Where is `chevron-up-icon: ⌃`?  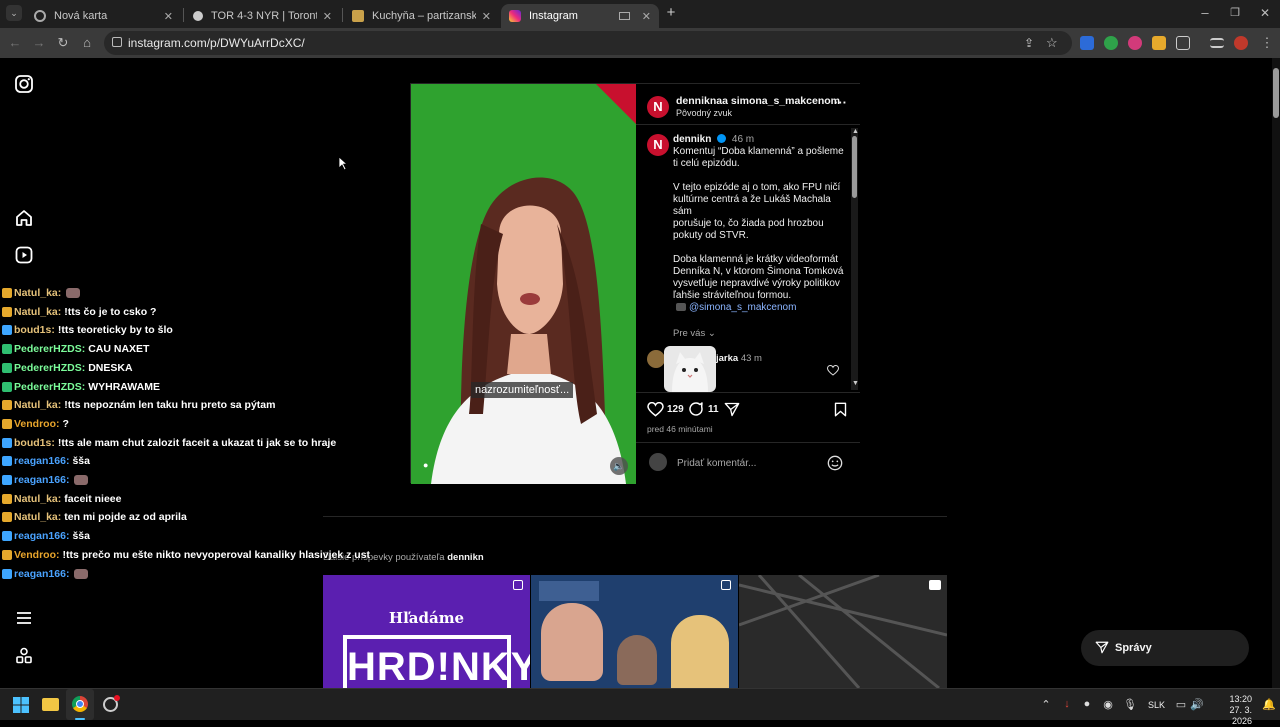
chevron-up-icon: ⌃ is located at coordinates (1046, 705).